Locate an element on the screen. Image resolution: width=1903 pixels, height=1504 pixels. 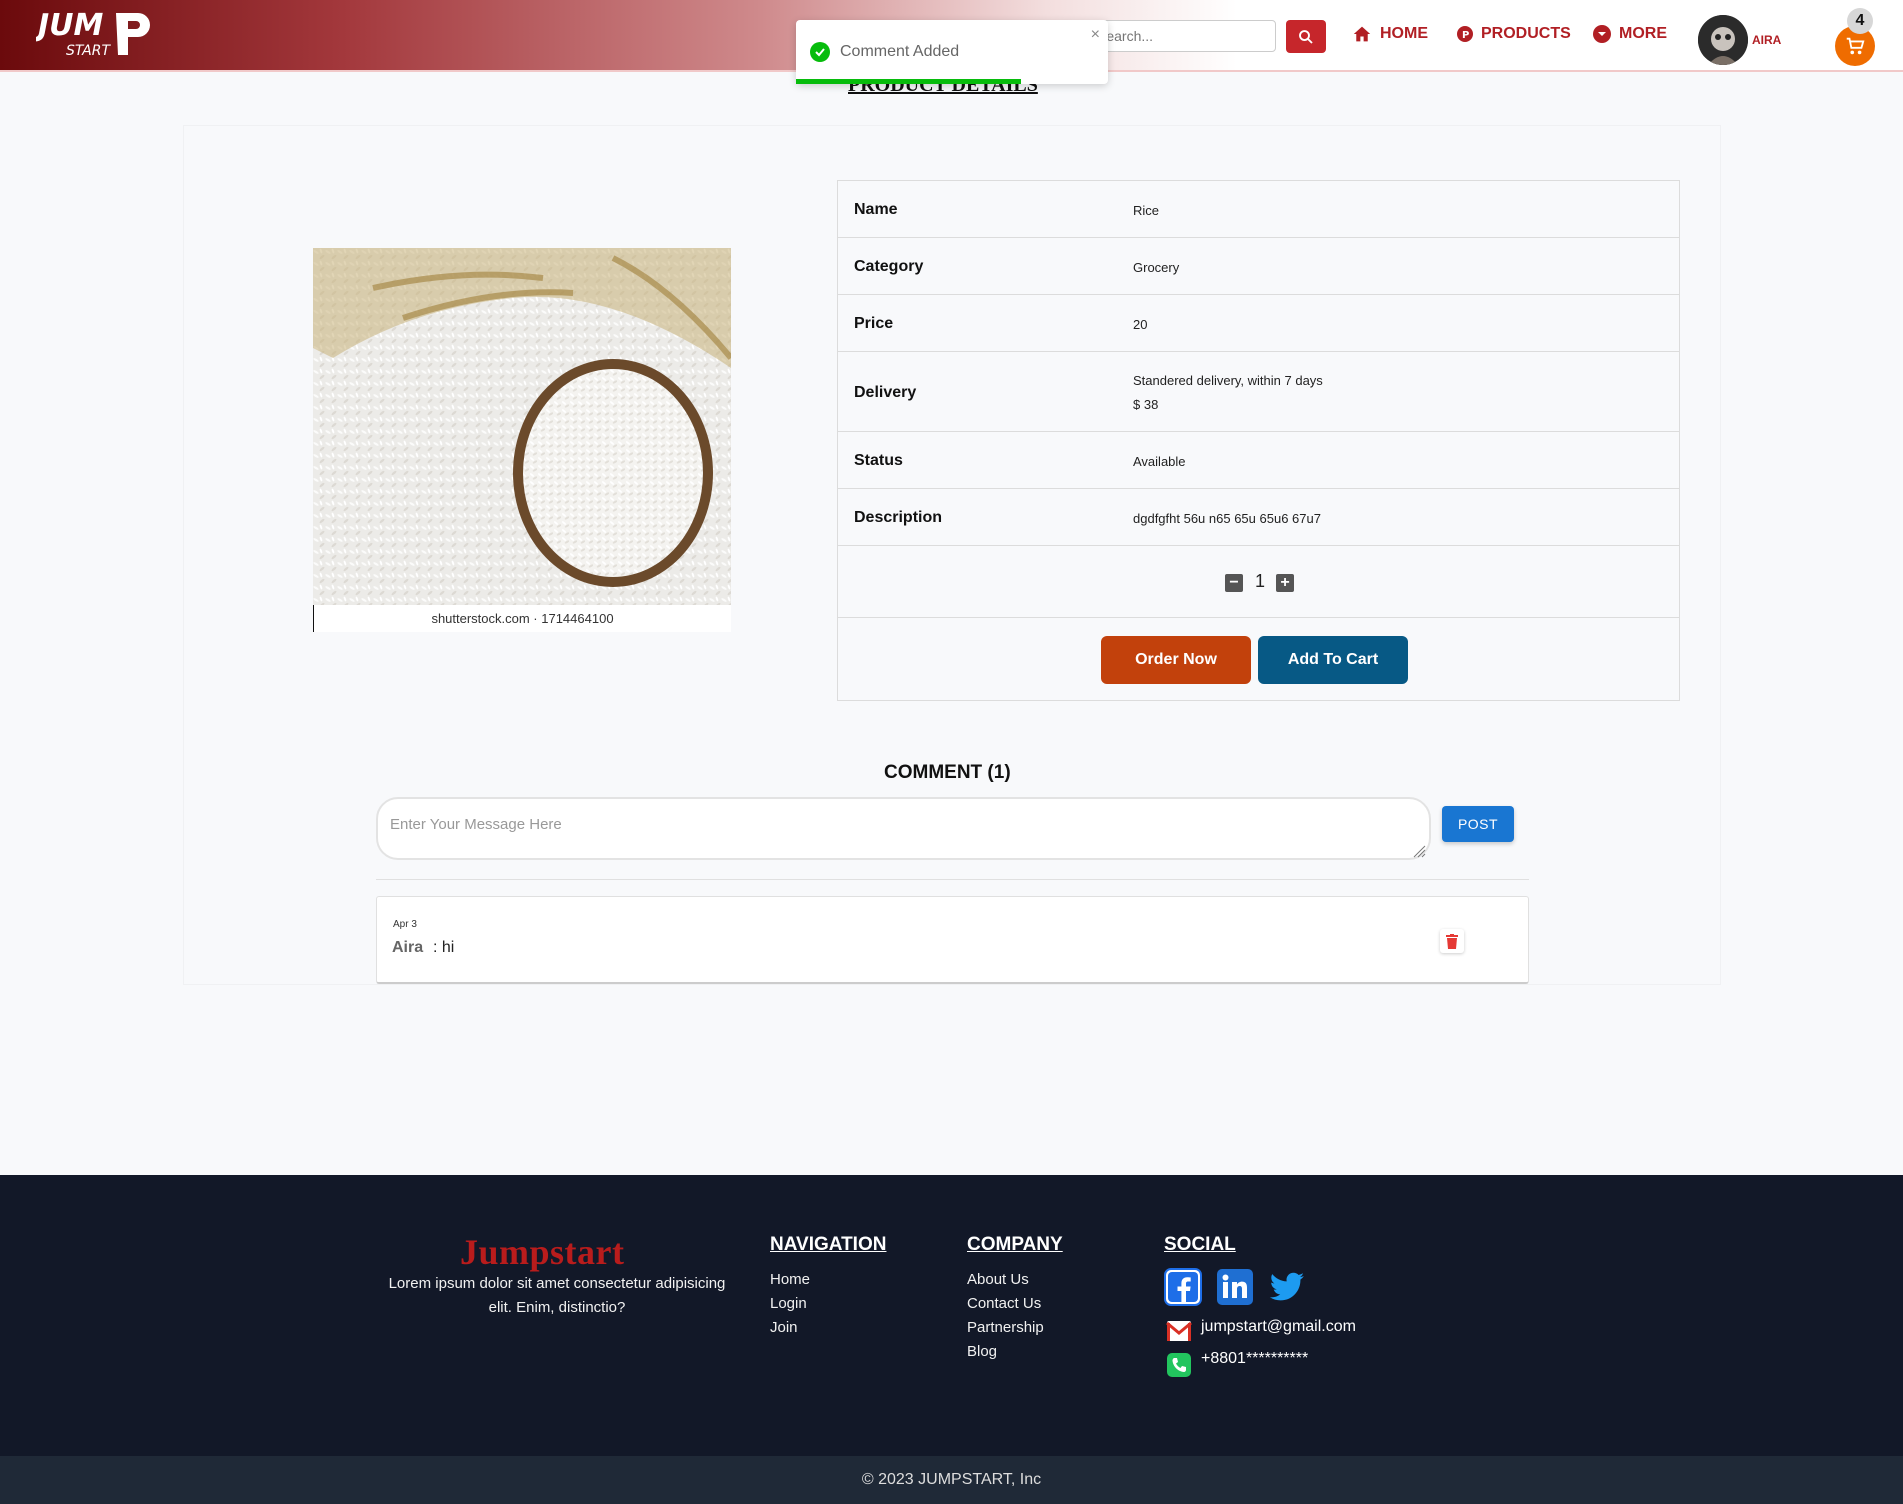
toast-message: Comment Added is located at coordinates (900, 51).